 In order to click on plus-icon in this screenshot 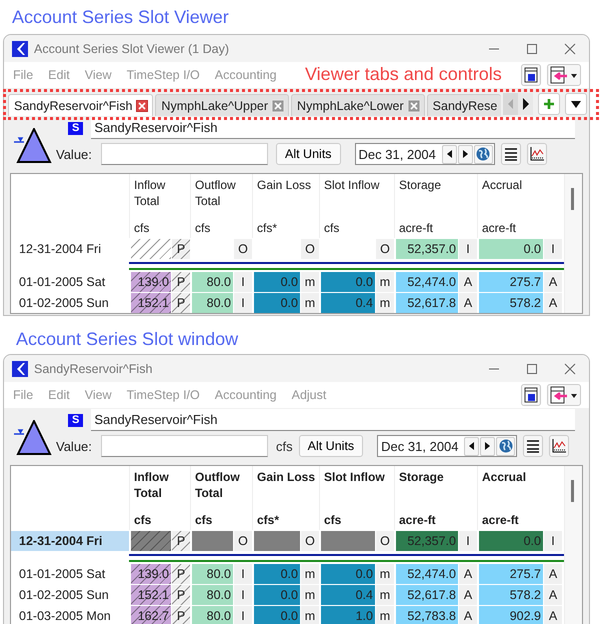, I will do `click(549, 104)`.